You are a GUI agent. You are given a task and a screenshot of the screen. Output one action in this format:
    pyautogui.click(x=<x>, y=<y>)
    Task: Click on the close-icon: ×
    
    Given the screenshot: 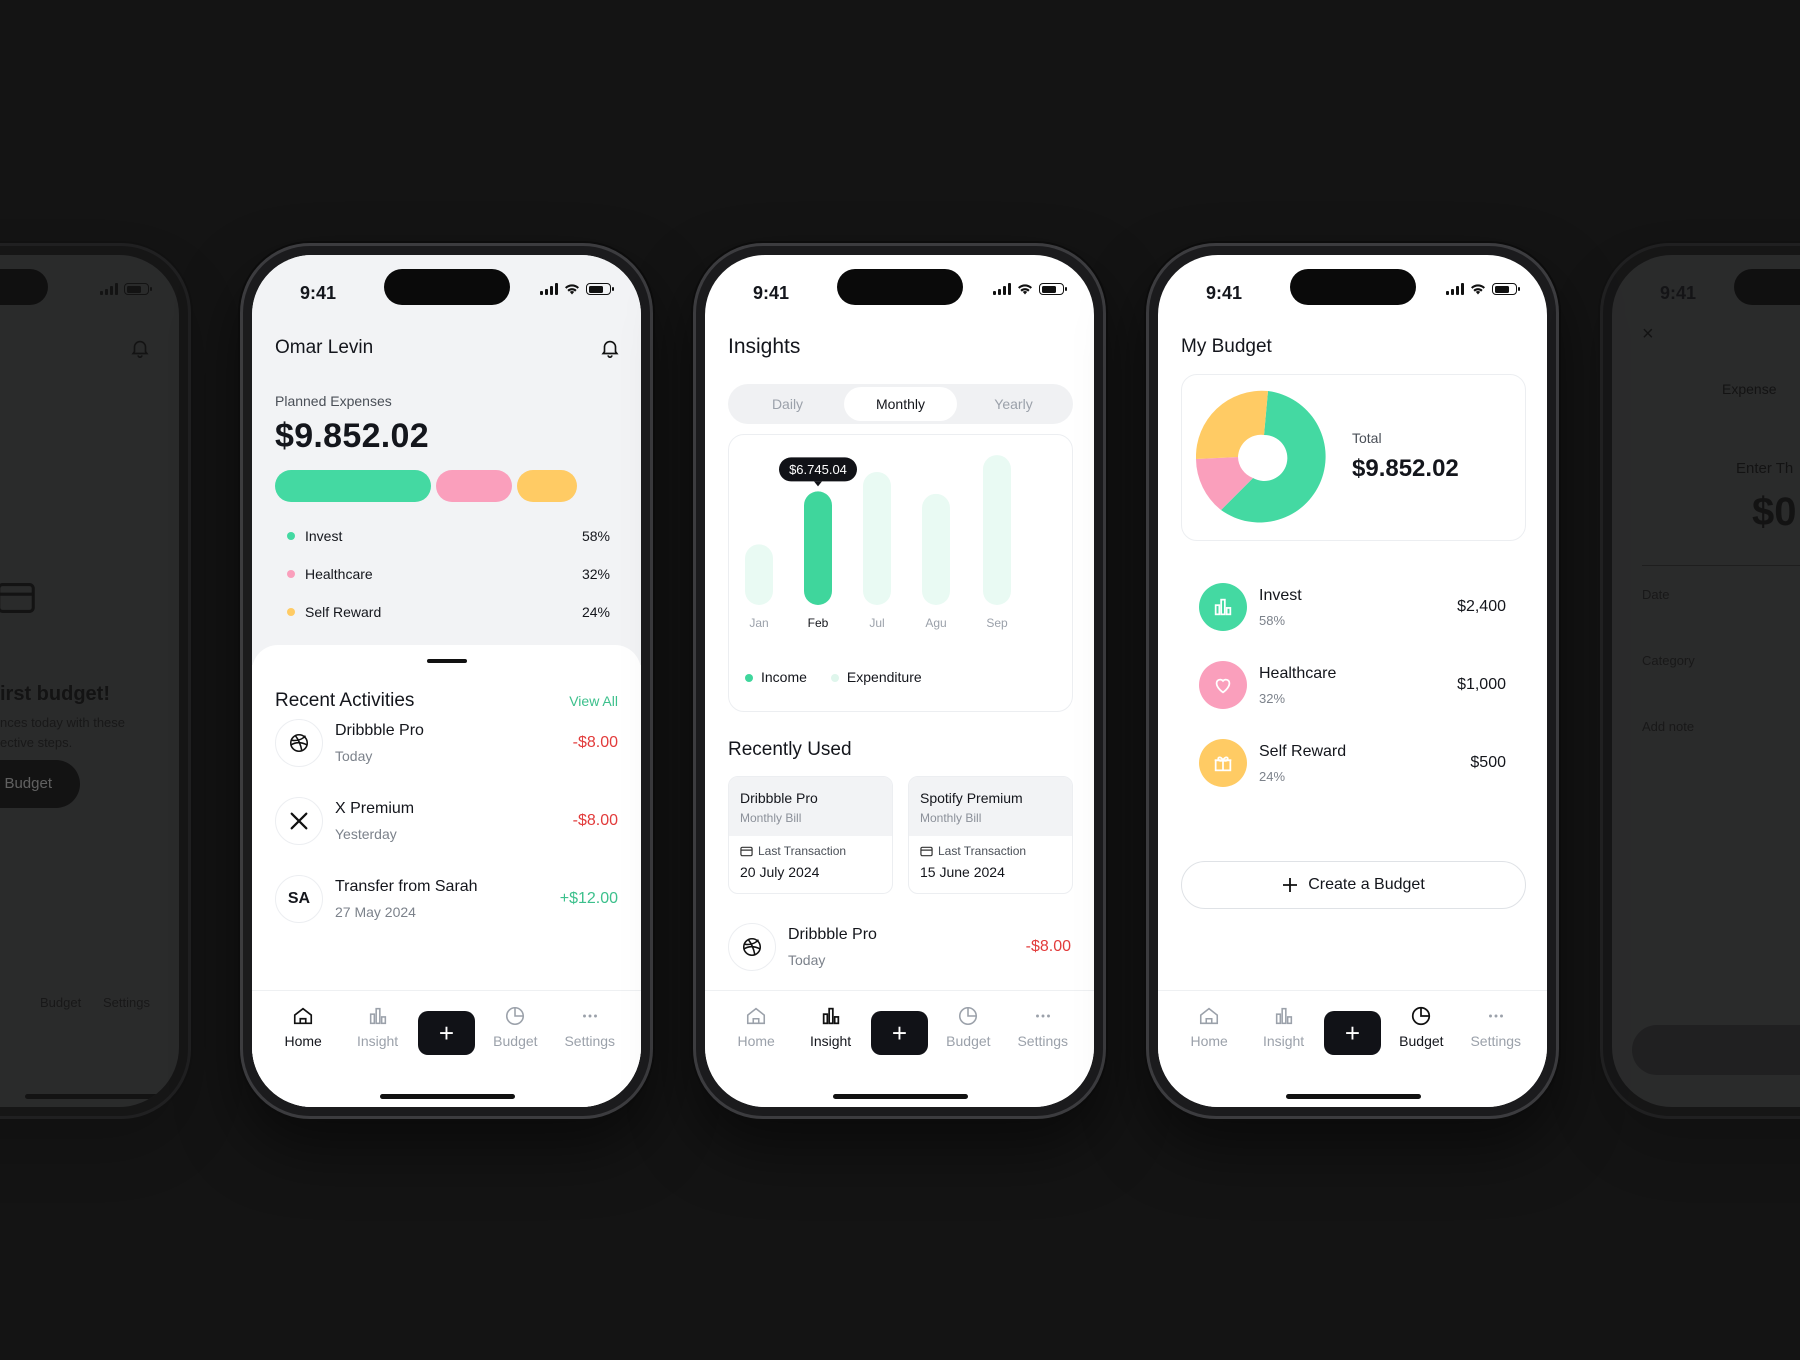 What is the action you would take?
    pyautogui.click(x=1648, y=334)
    